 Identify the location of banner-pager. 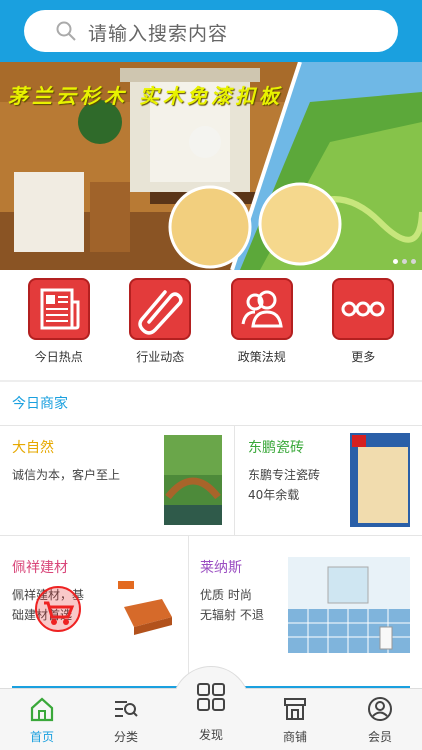
(404, 261).